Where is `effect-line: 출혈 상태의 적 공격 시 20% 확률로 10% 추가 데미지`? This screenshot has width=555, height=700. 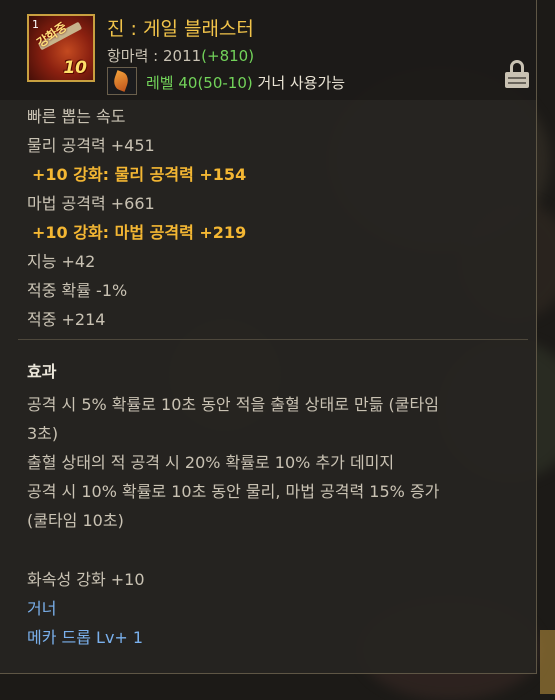 effect-line: 출혈 상태의 적 공격 시 20% 확률로 10% 추가 데미지 is located at coordinates (211, 462).